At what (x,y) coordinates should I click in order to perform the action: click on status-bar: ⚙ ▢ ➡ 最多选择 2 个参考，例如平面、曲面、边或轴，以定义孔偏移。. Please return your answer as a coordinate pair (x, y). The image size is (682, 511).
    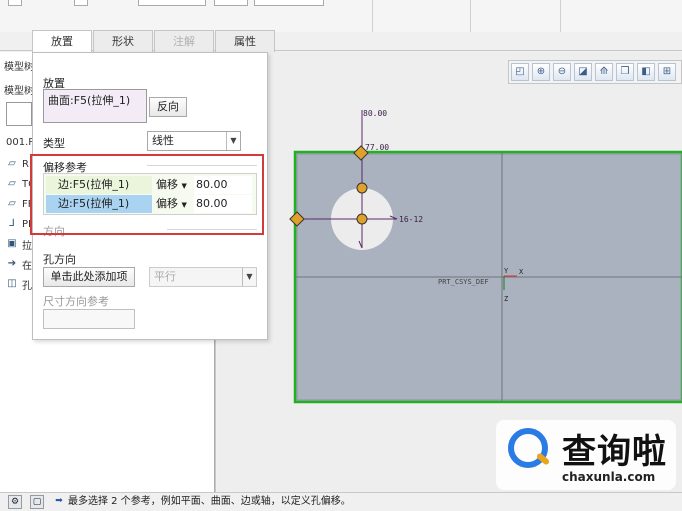
    Looking at the image, I should click on (341, 501).